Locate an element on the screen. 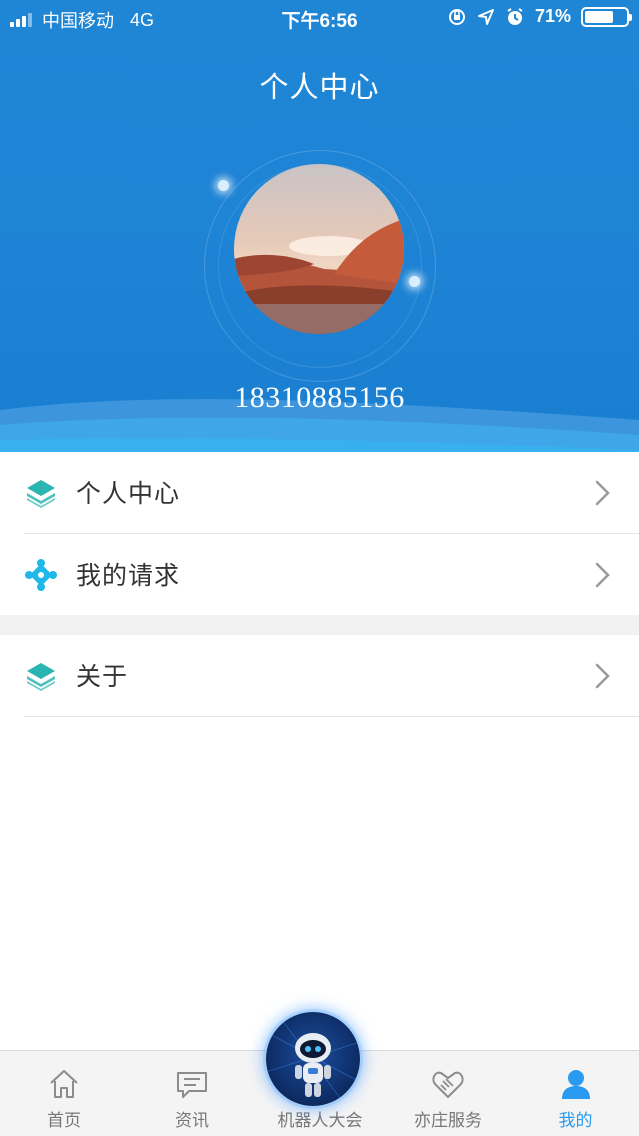 Image resolution: width=639 pixels, height=1136 pixels. robot-center-button is located at coordinates (313, 1059).